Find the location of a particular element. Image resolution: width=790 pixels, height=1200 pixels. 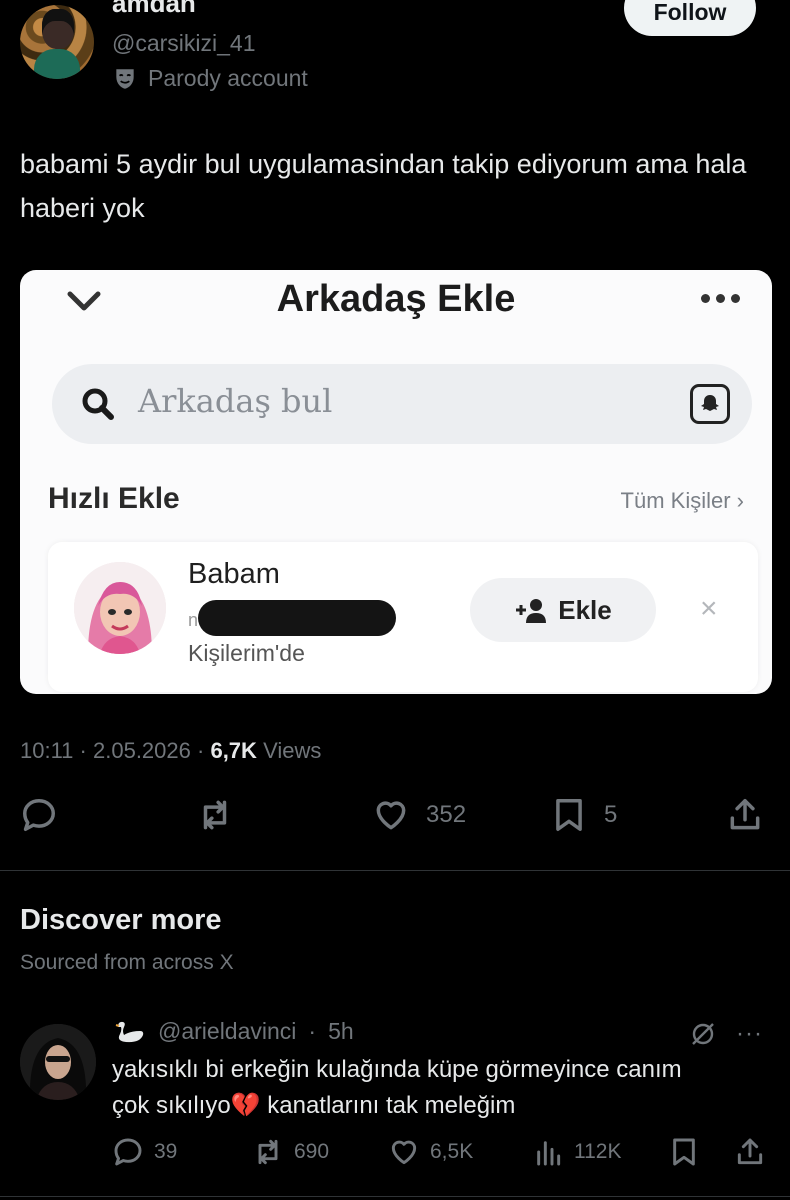

post2-bookmark-button is located at coordinates (684, 1152).